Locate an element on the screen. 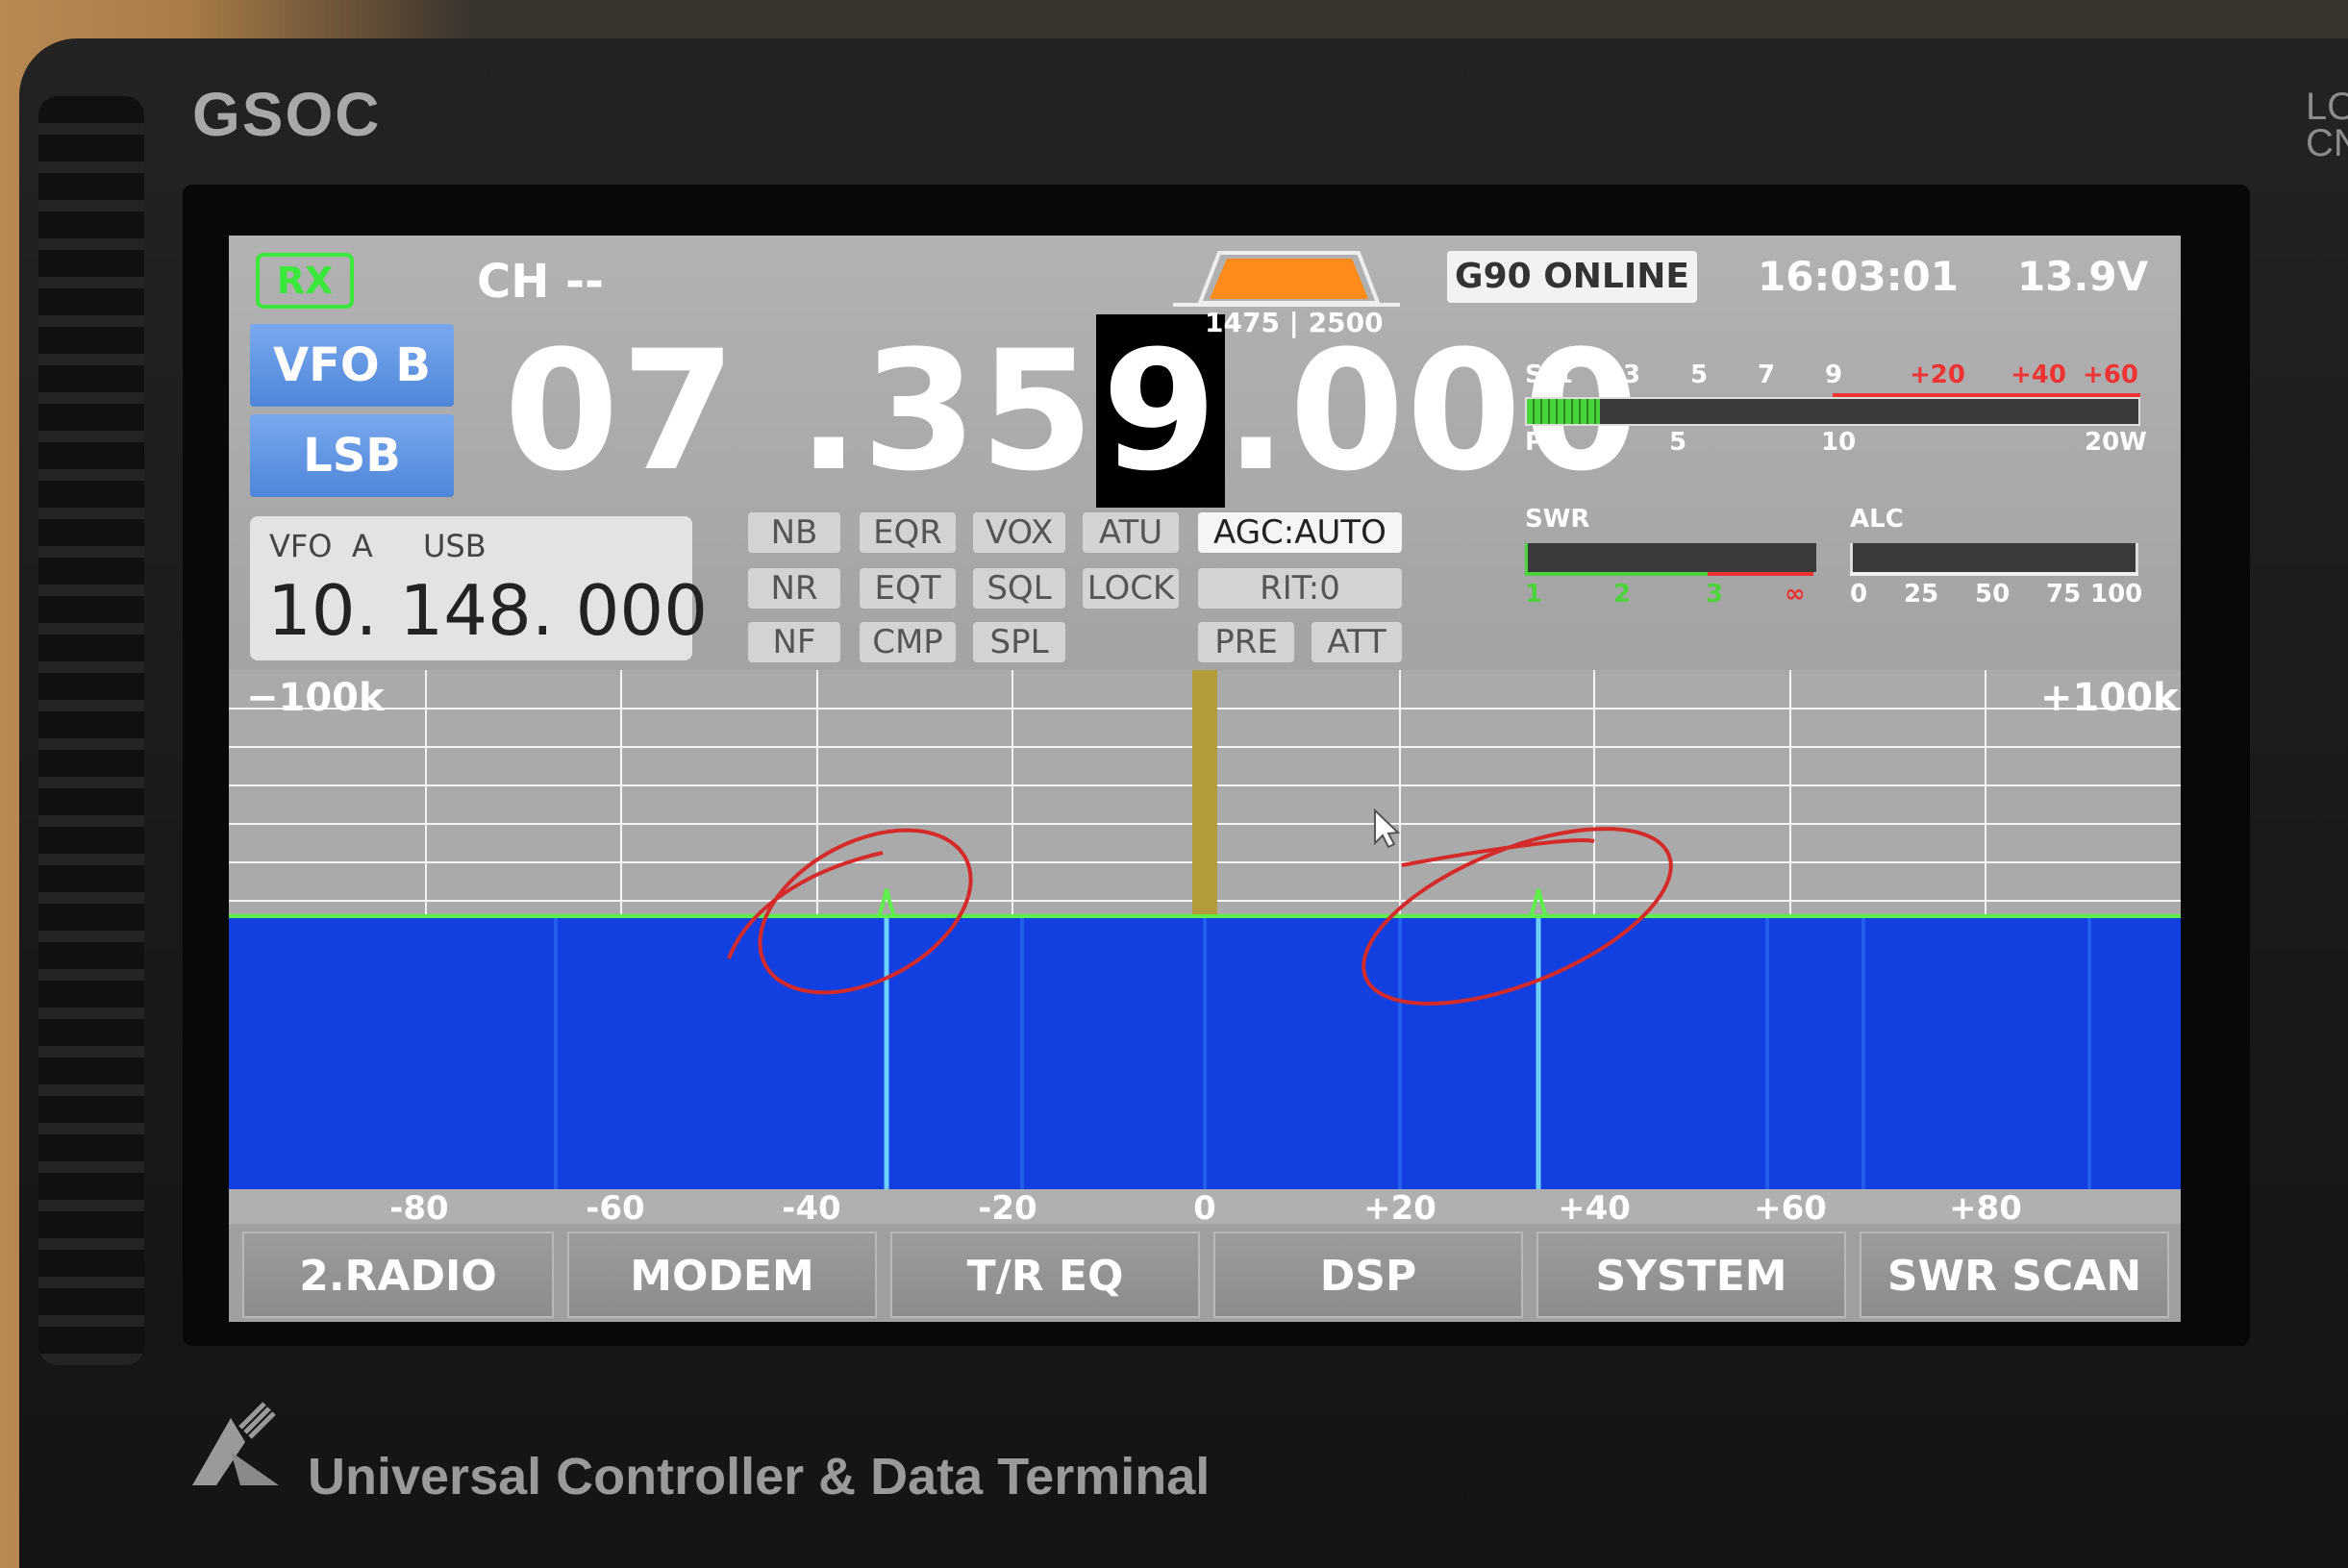 The height and width of the screenshot is (1568, 2348). s-label: S is located at coordinates (1534, 375).